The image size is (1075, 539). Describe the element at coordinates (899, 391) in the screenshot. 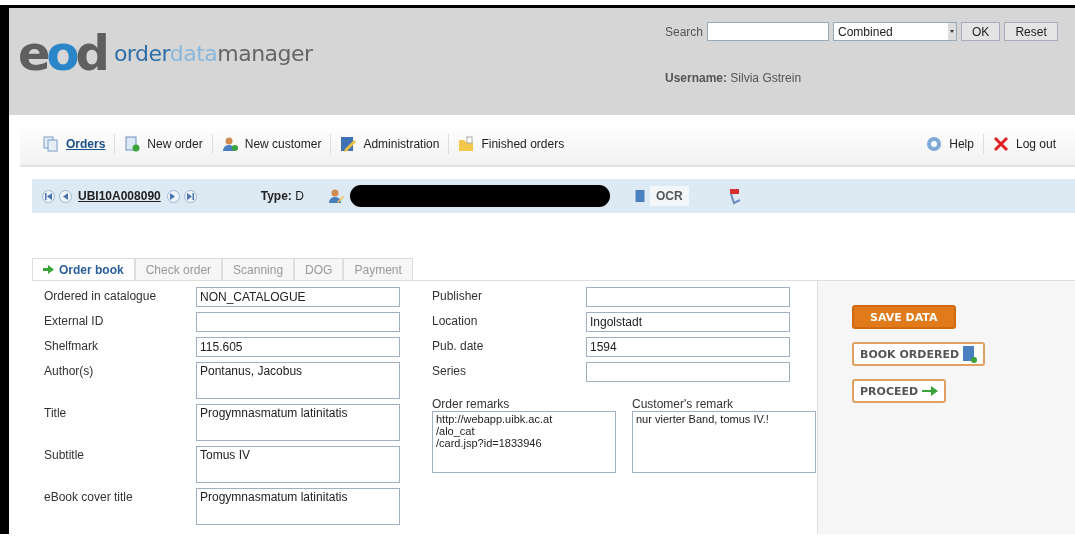

I see `action-button: PROCEED` at that location.